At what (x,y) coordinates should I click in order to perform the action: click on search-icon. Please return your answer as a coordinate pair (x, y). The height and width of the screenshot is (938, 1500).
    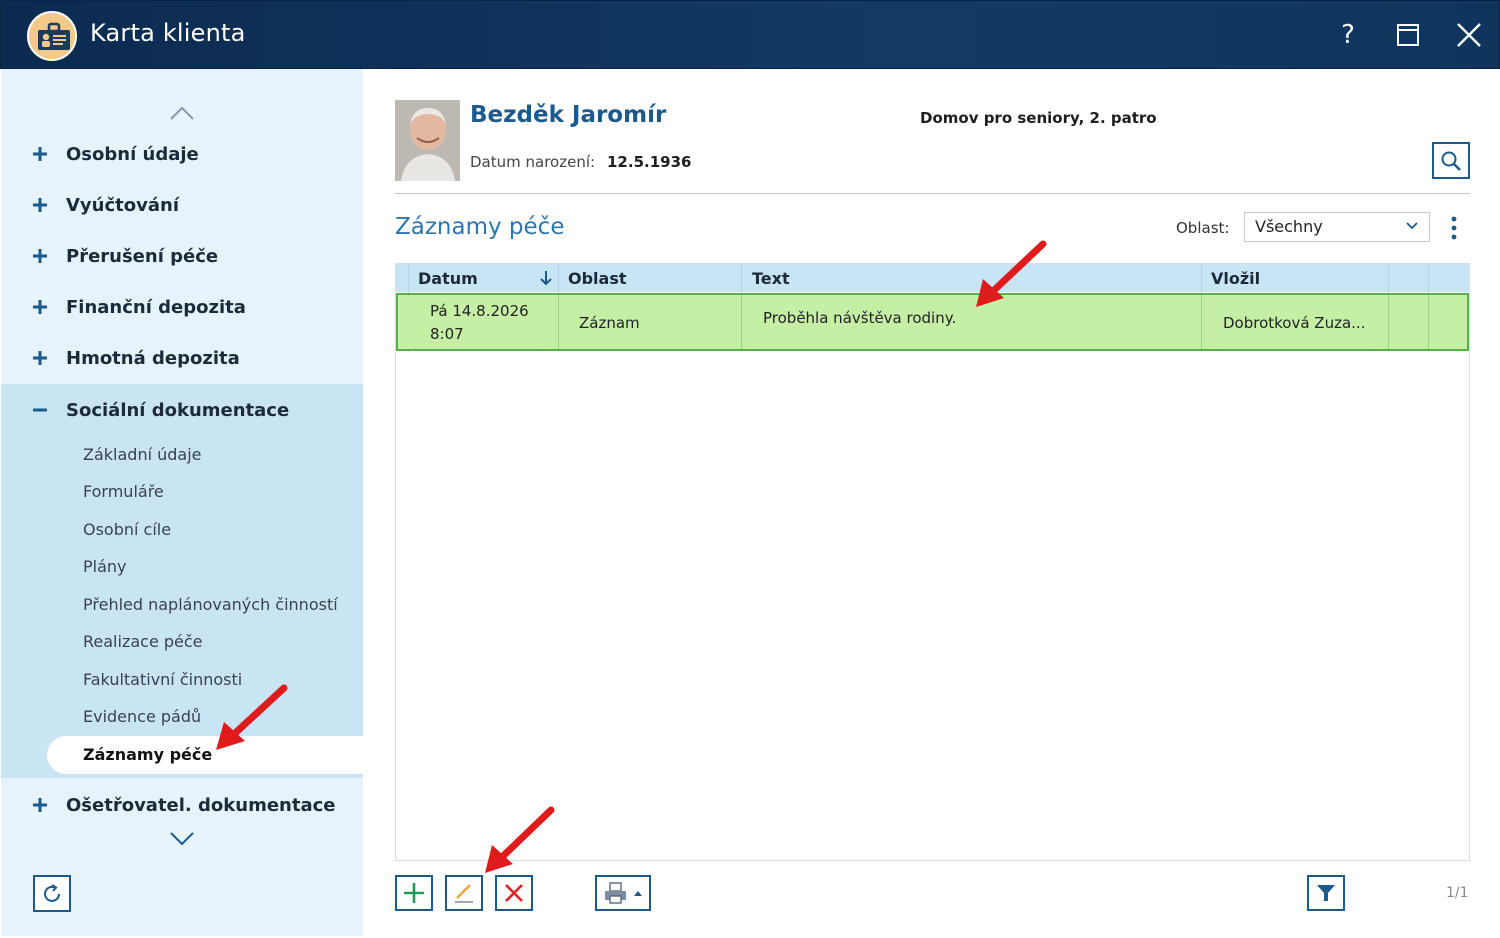
    Looking at the image, I should click on (1451, 161).